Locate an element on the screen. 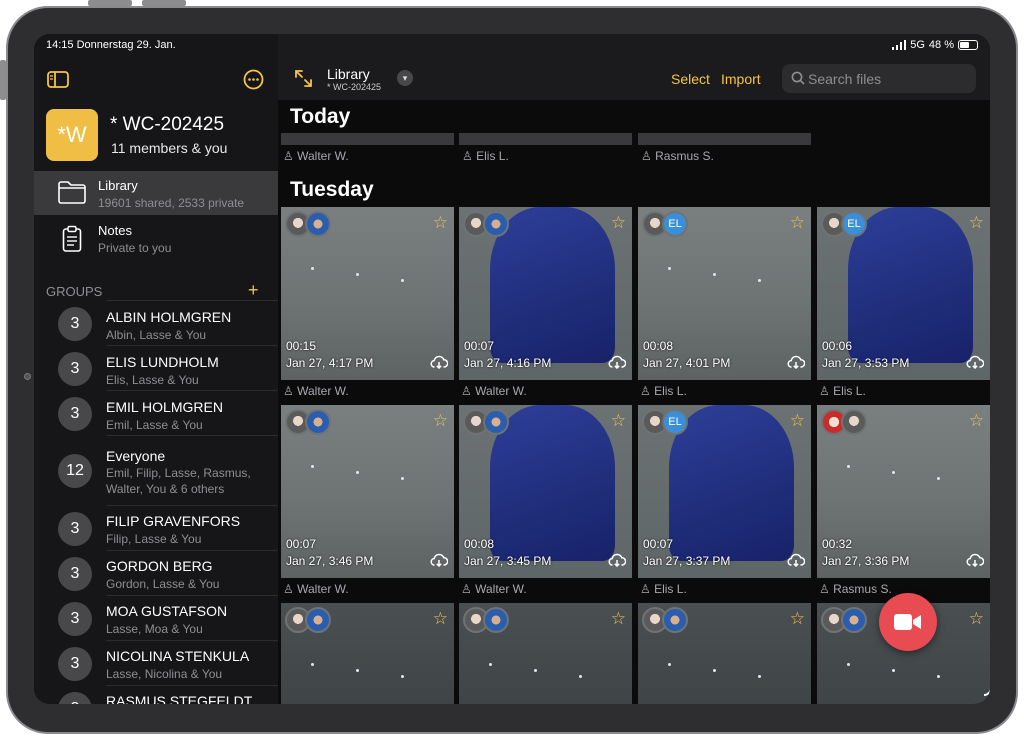  group-name: * WC-202425 is located at coordinates (167, 125).